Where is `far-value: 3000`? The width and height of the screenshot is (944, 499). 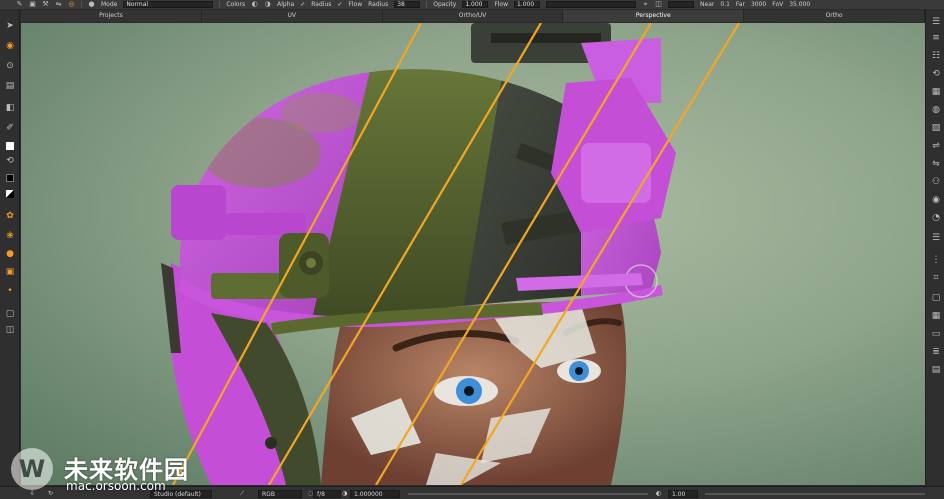
far-value: 3000 is located at coordinates (758, 4).